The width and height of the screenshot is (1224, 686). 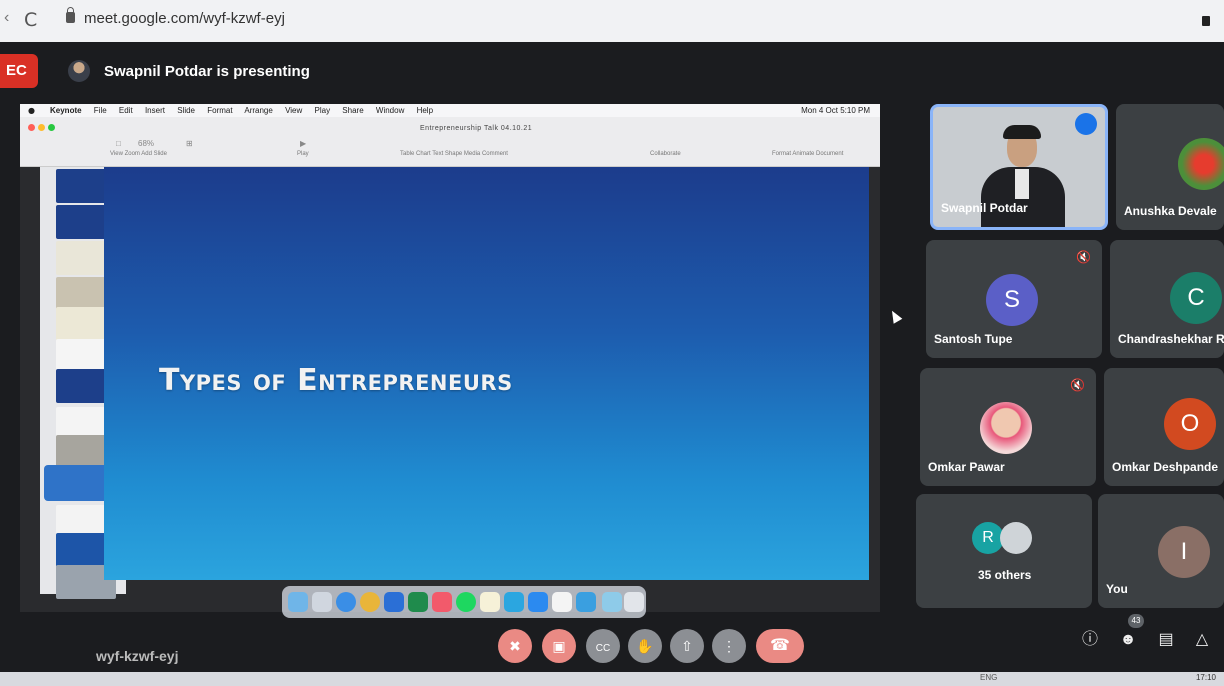 I want to click on keynote-icon, so click(x=586, y=602).